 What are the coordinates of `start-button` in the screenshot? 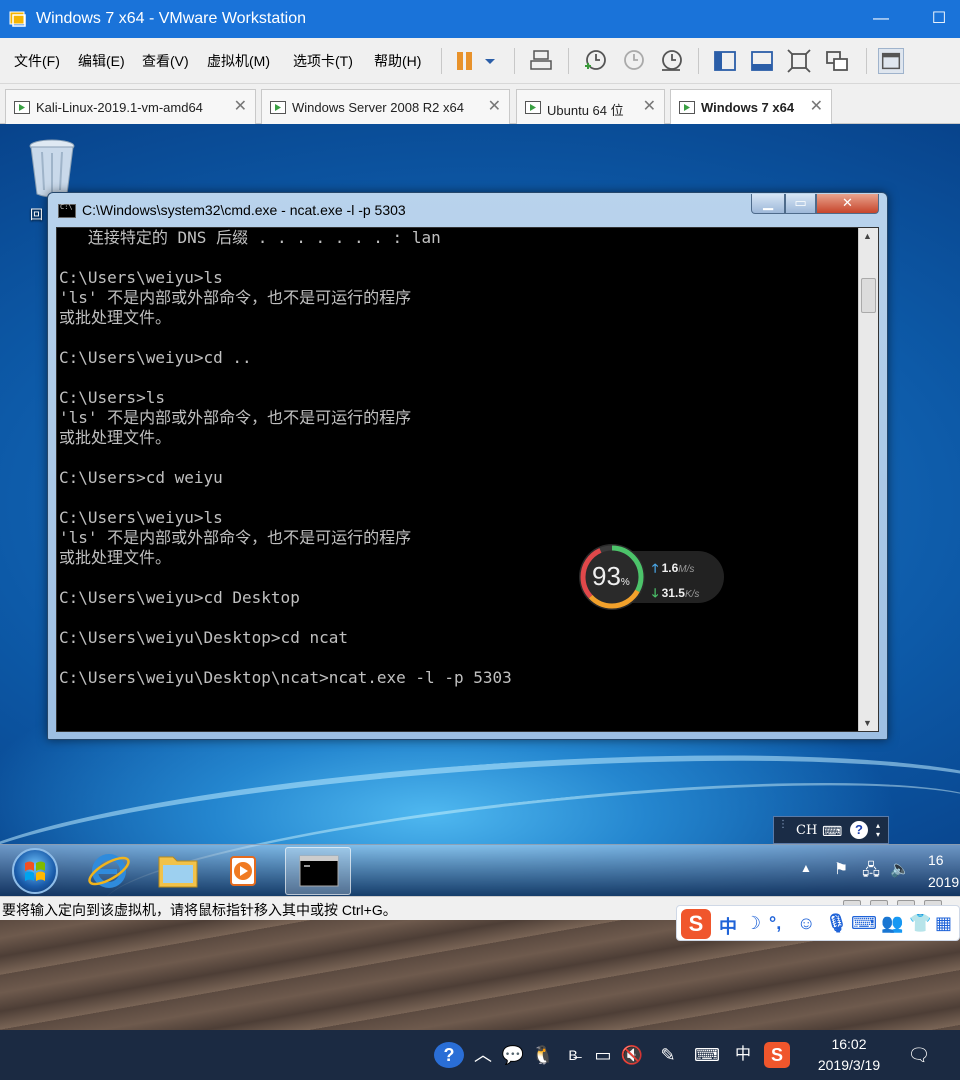 It's located at (35, 871).